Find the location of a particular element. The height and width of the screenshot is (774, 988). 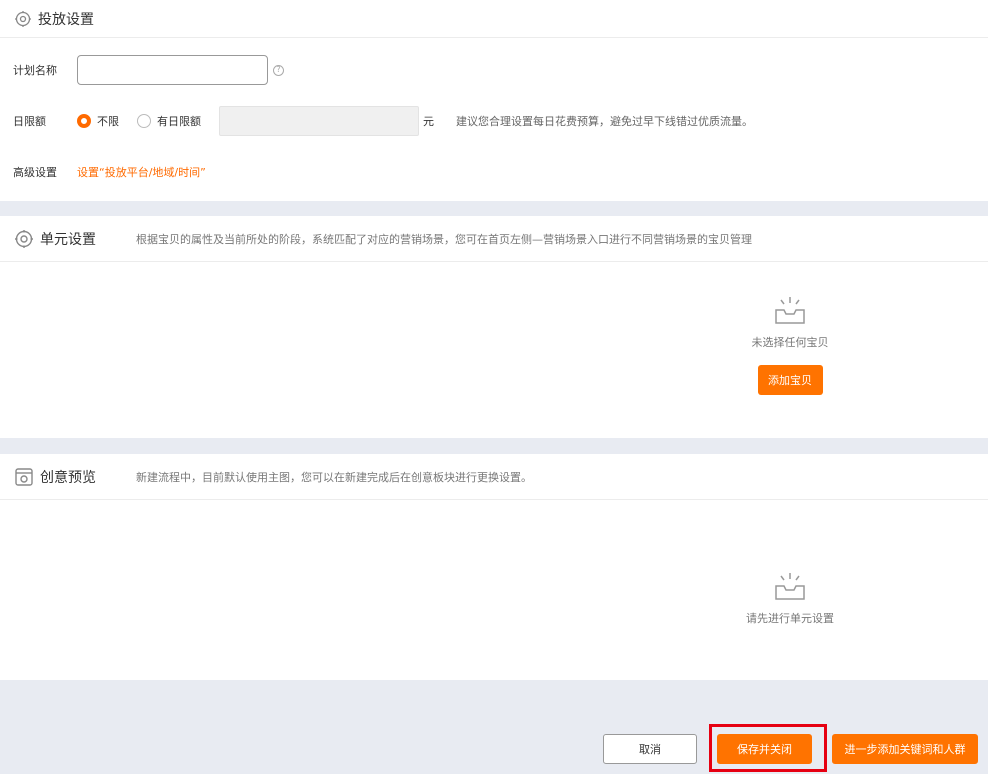

budget-hint: 建议您合理设置每日花费预算，避免过早下线错过优质流量。 is located at coordinates (604, 121).